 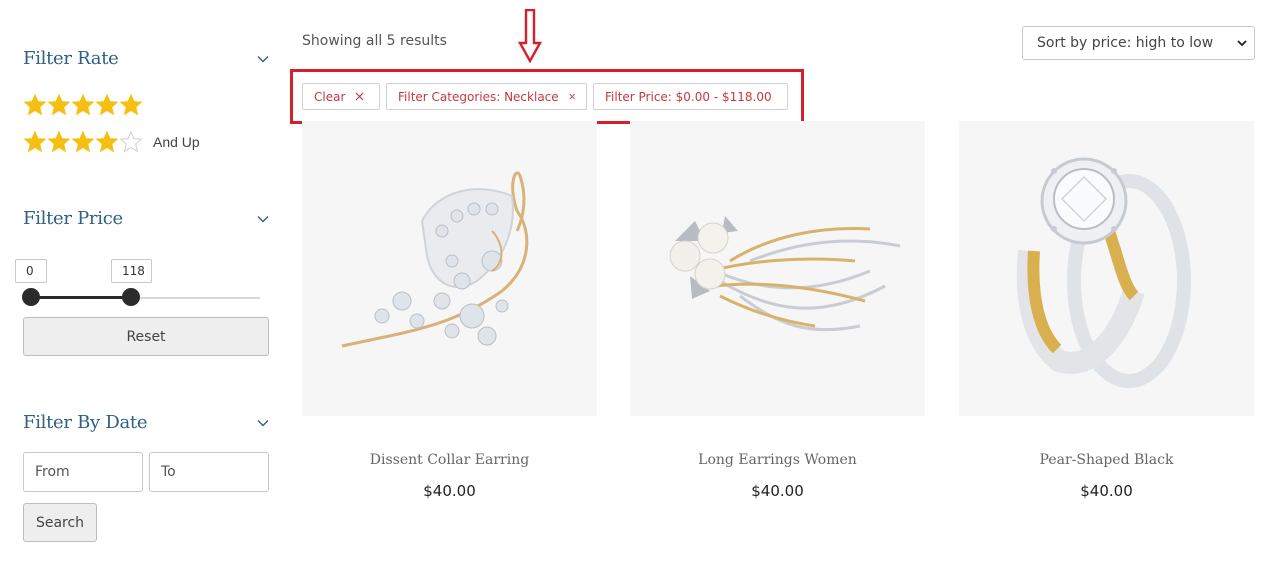 What do you see at coordinates (60, 522) in the screenshot?
I see `search-button: Search` at bounding box center [60, 522].